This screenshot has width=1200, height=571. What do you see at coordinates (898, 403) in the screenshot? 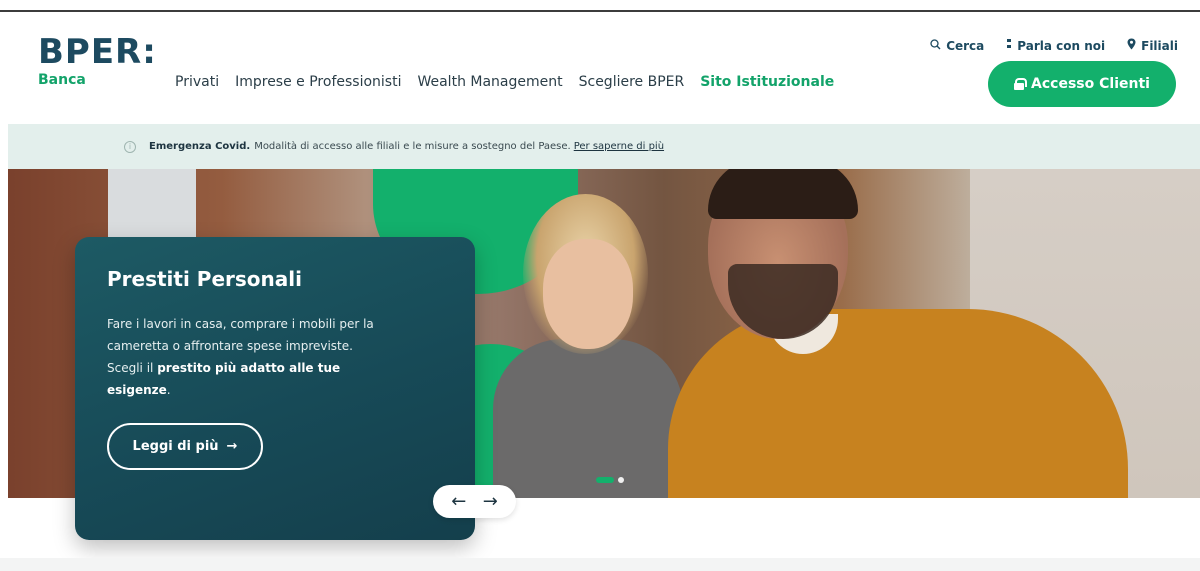
I see `man-body` at bounding box center [898, 403].